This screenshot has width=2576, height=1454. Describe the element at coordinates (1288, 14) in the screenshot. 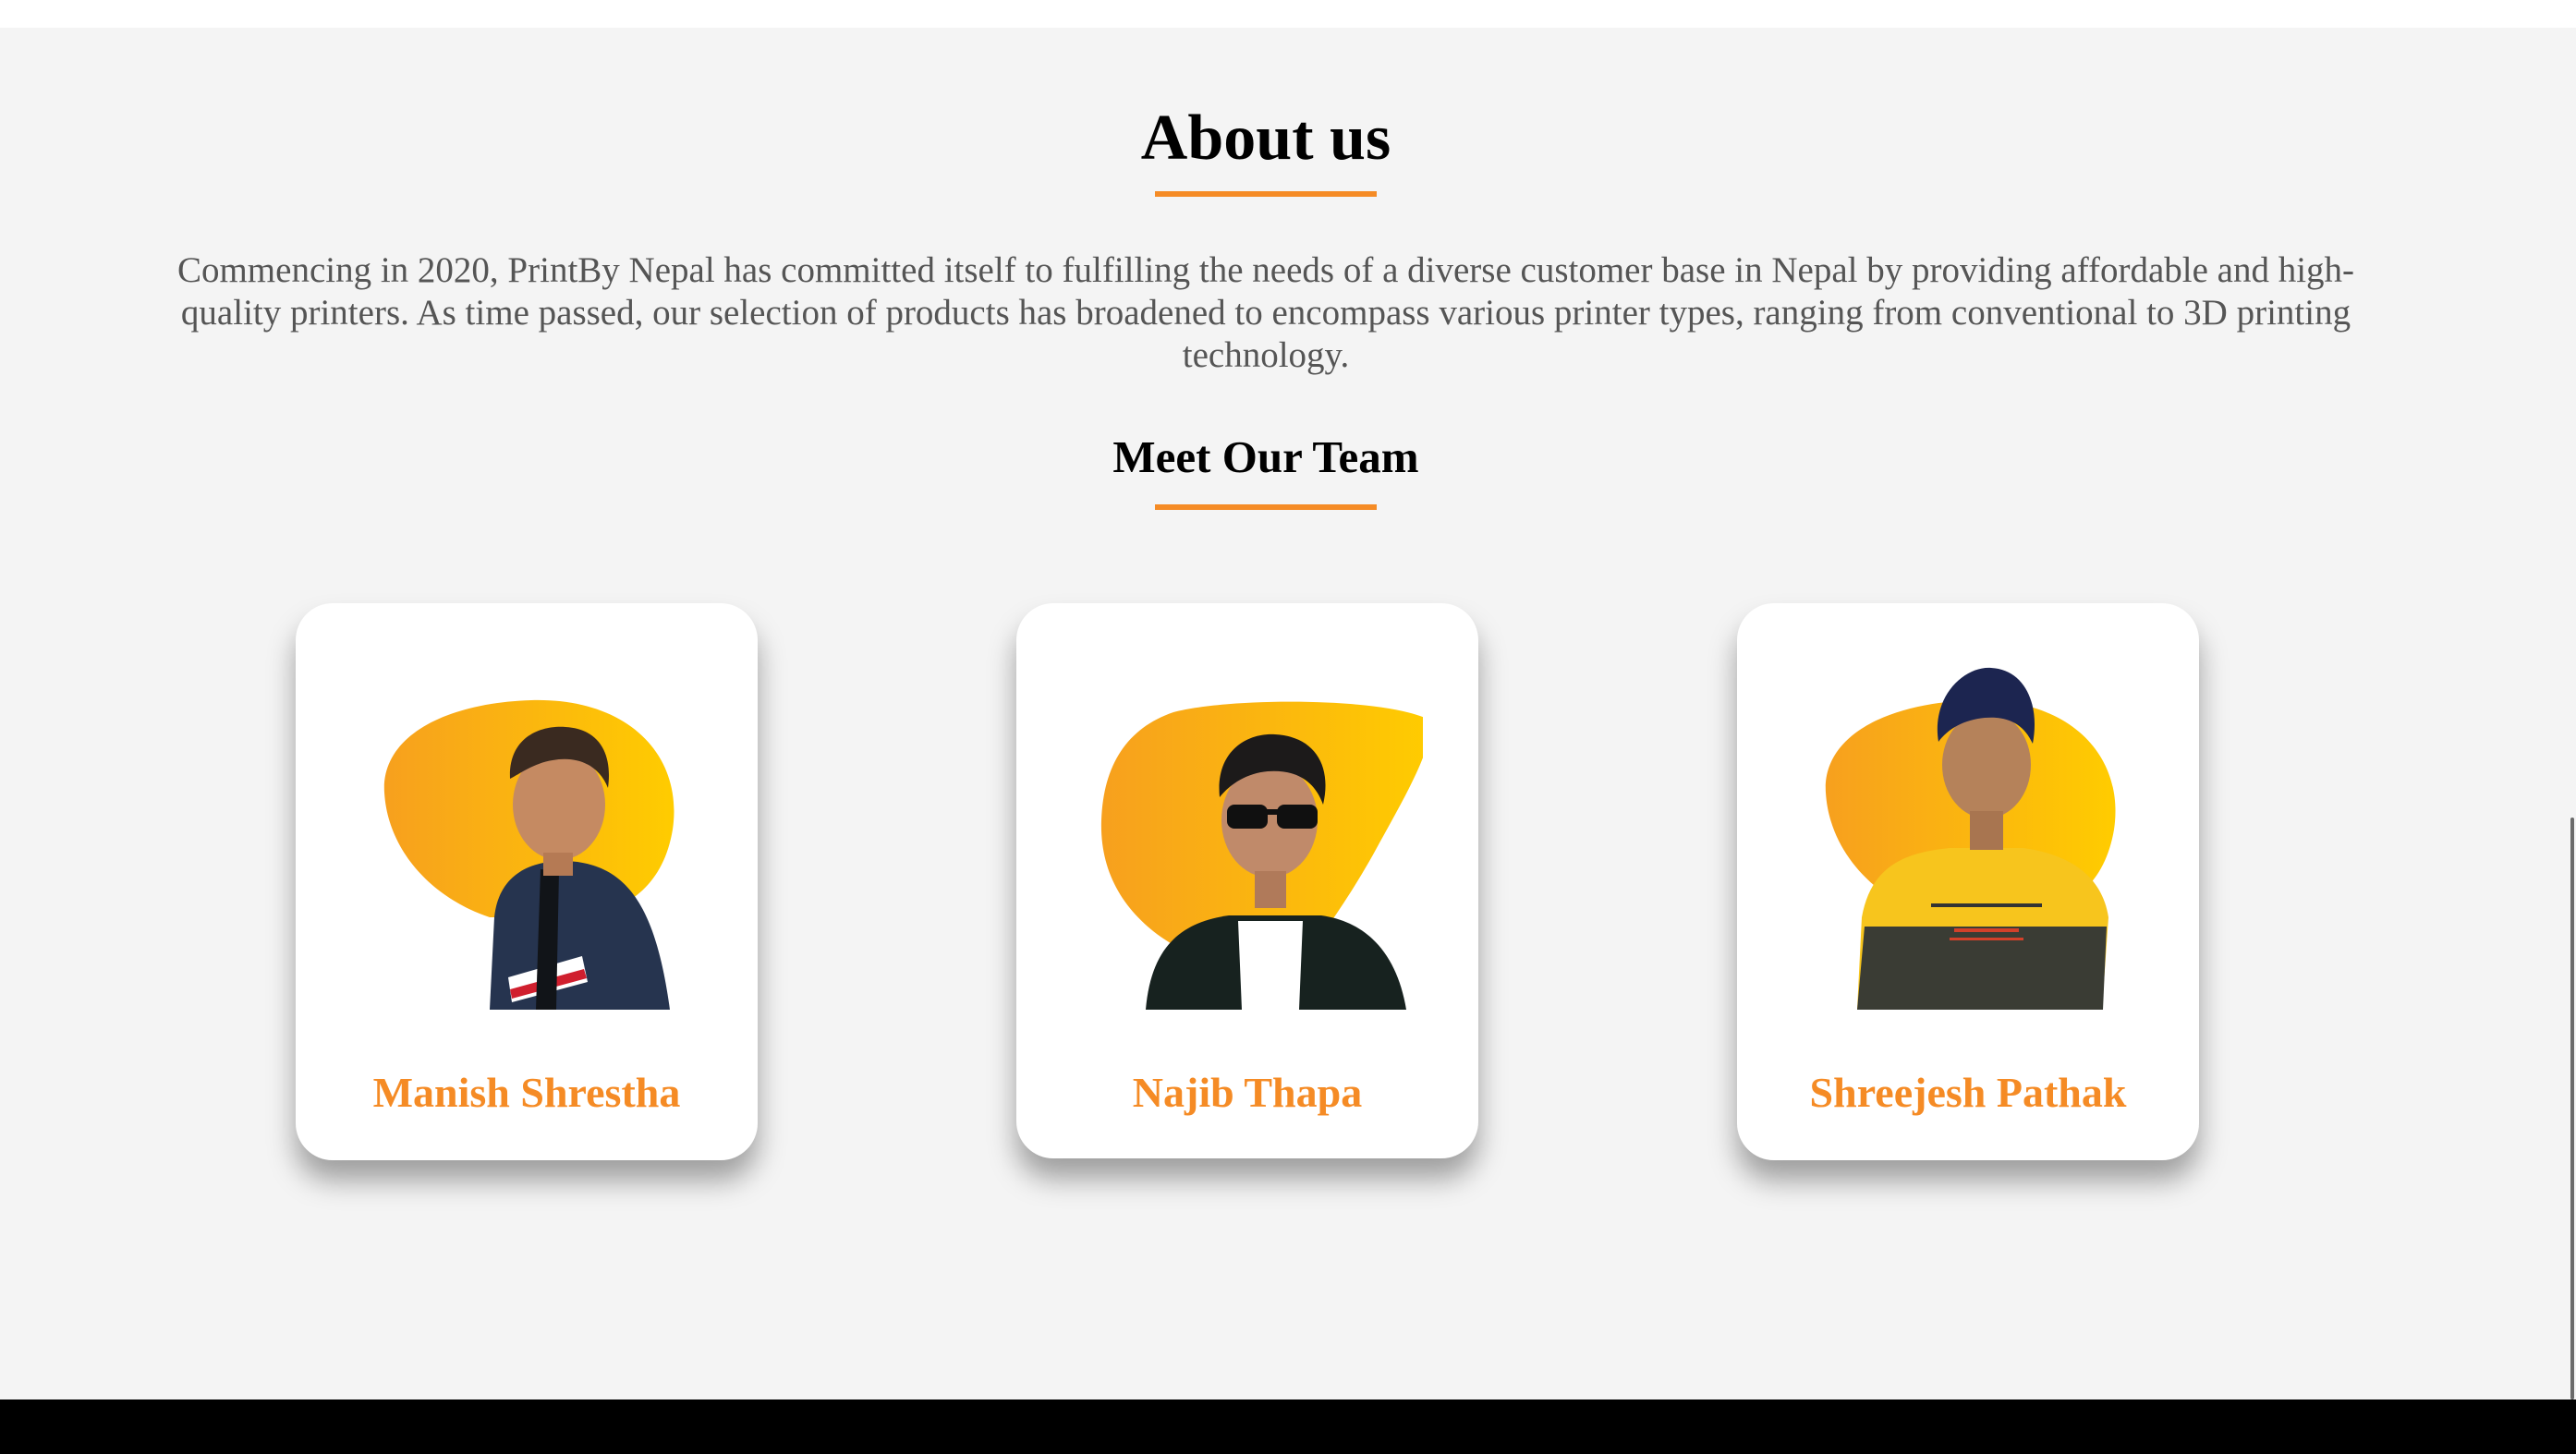

I see `top-navbar-edge` at that location.